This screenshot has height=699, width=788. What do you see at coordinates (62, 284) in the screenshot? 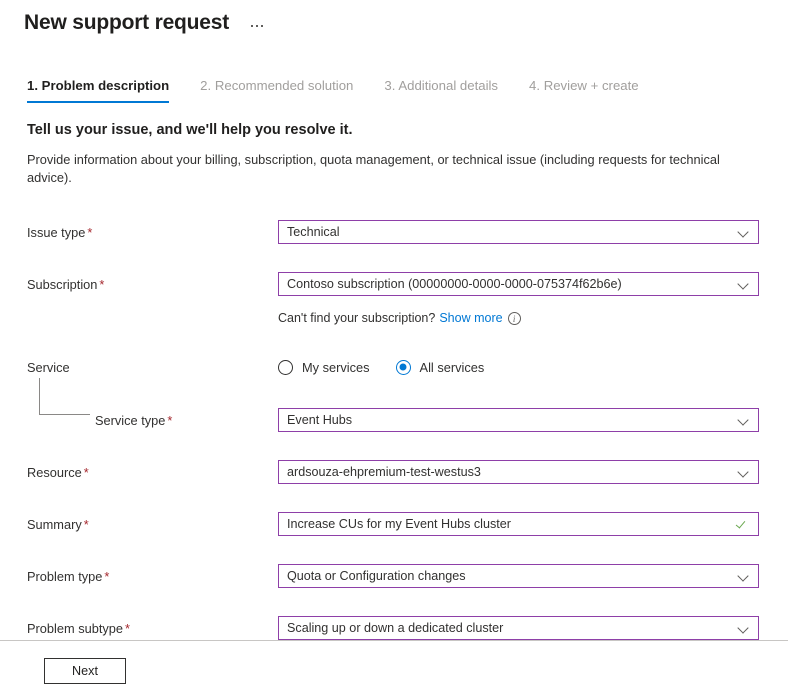
I see `label-subscription-text: Subscription` at bounding box center [62, 284].